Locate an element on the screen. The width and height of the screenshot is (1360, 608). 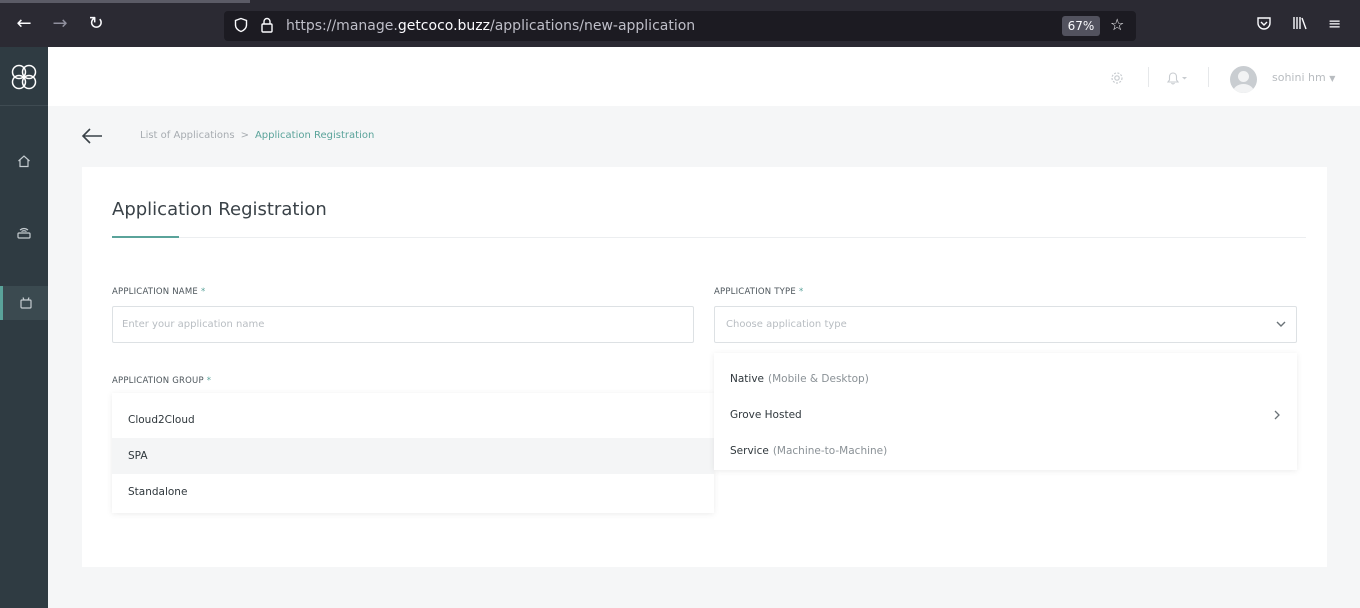
application-name-label: APPLICATION NAME * is located at coordinates (159, 292).